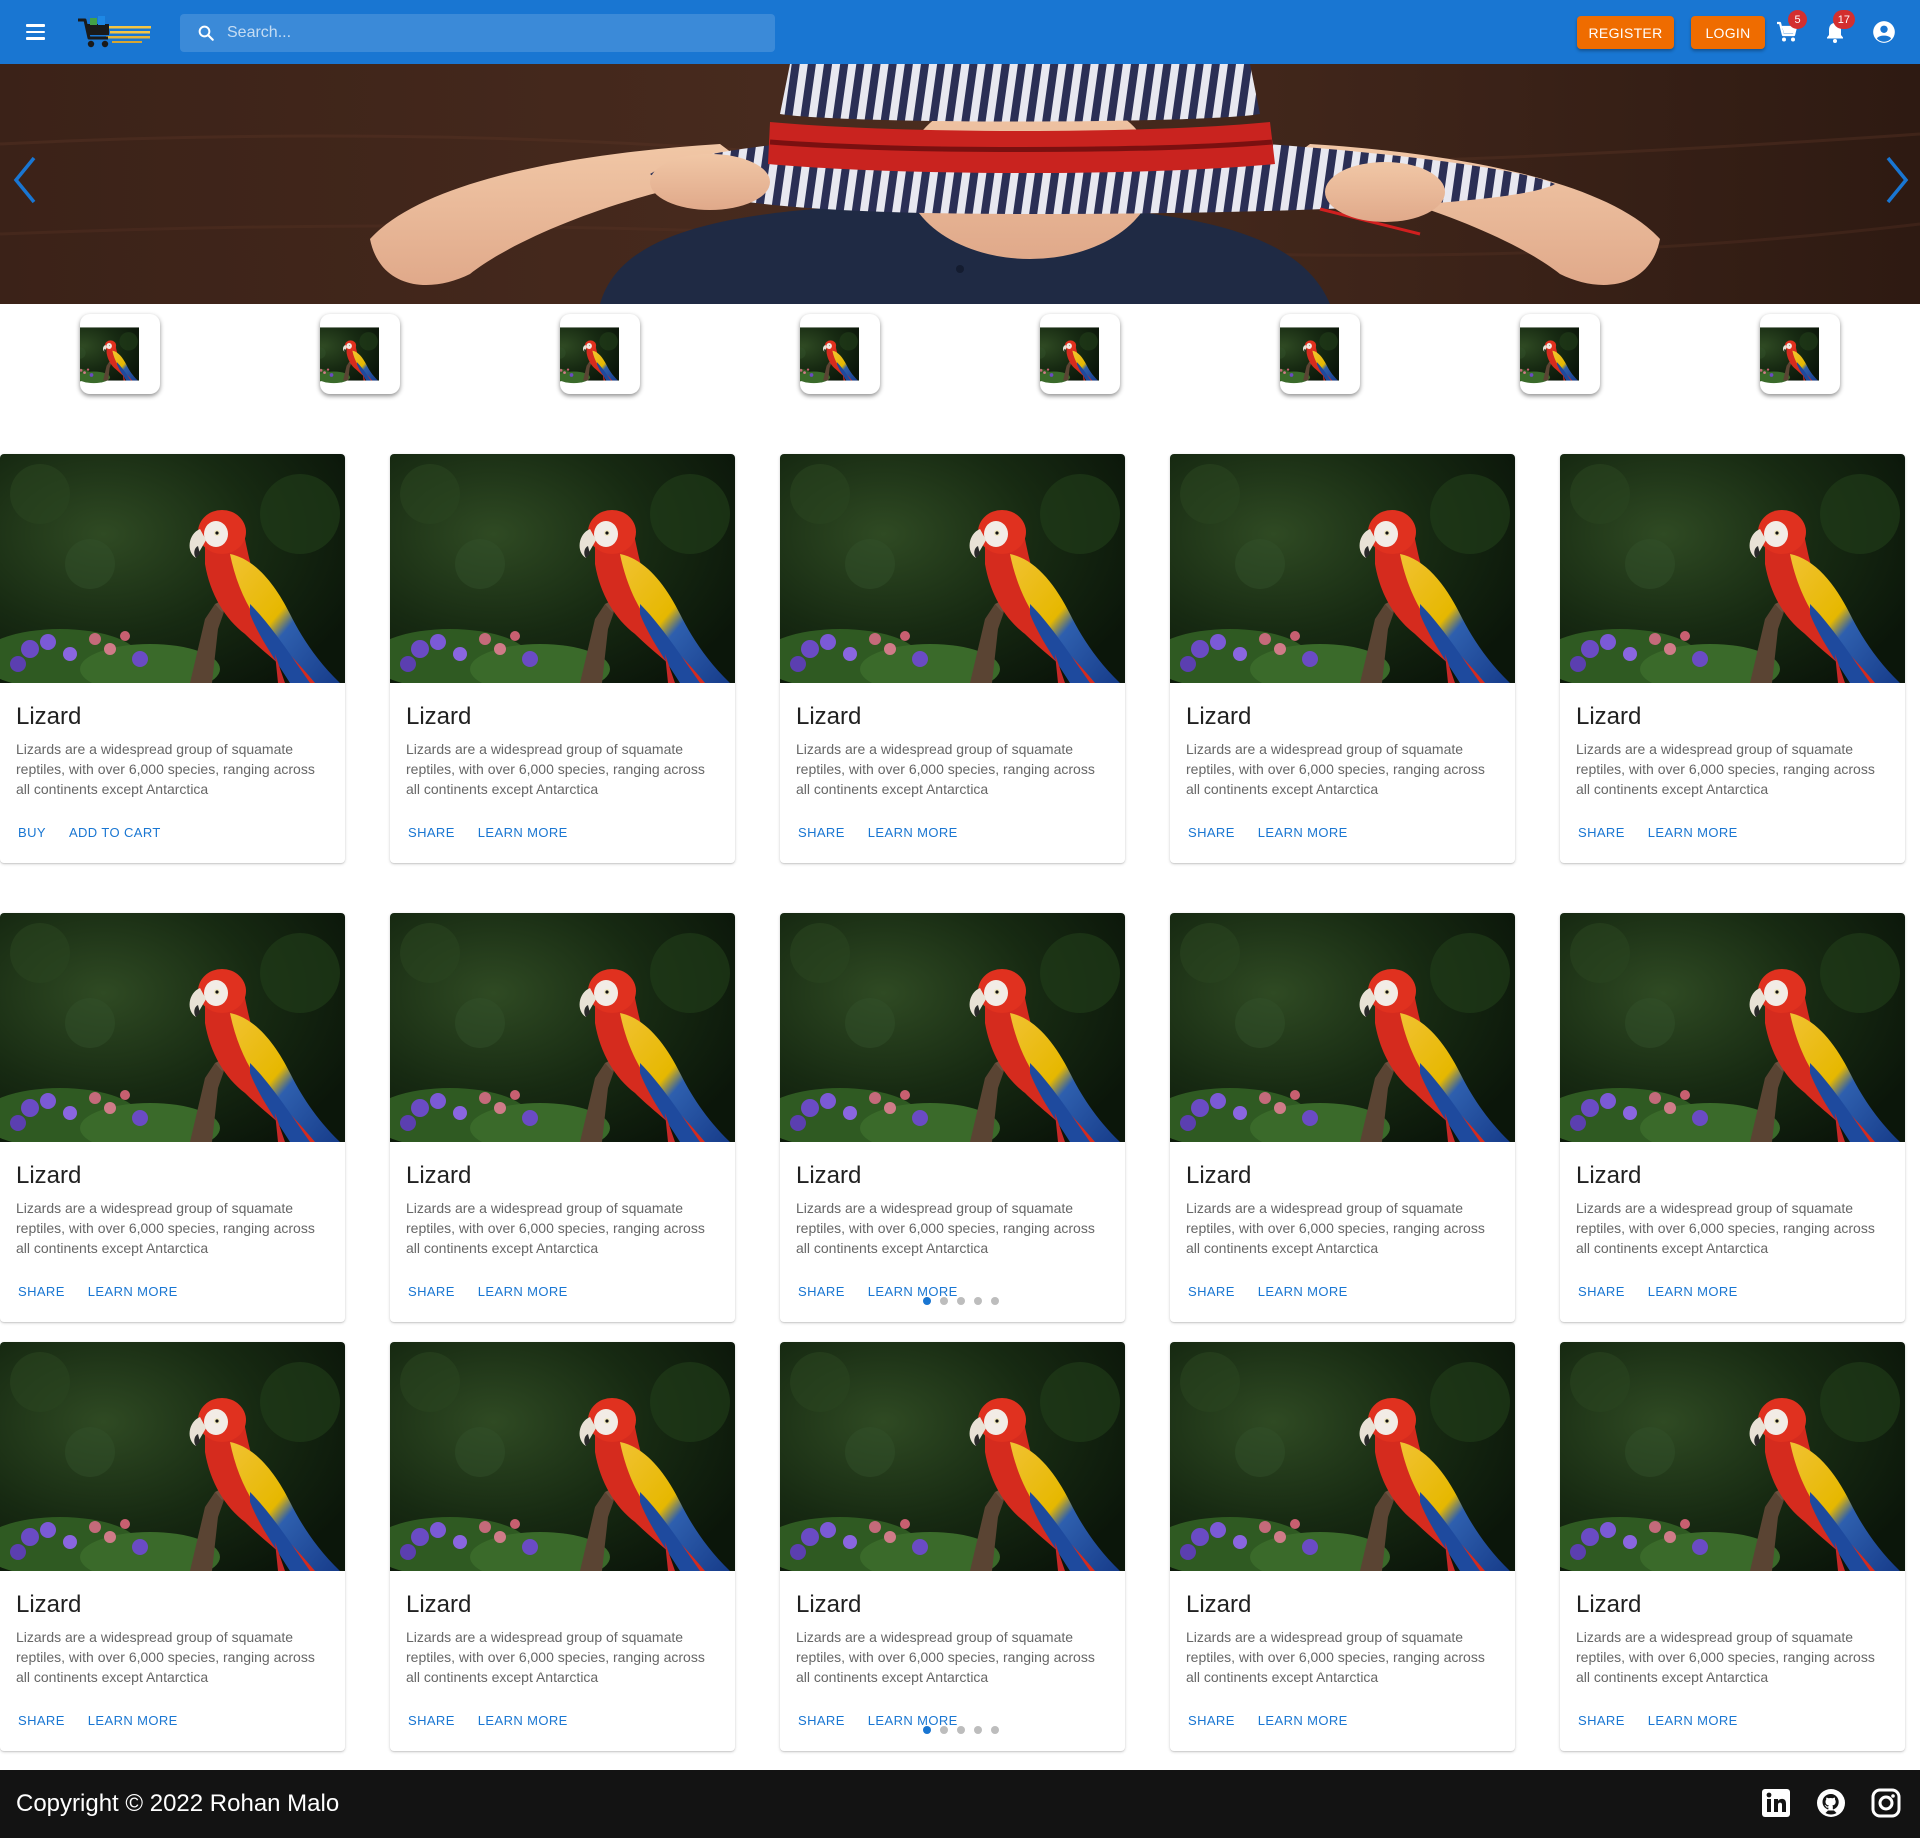  I want to click on footer: Copyright © 2022 Rohan Malo, so click(960, 1804).